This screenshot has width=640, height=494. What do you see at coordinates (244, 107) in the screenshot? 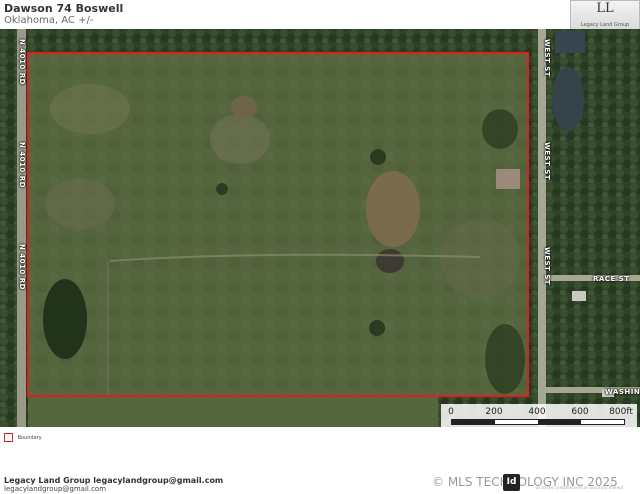
I see `small-pond` at bounding box center [244, 107].